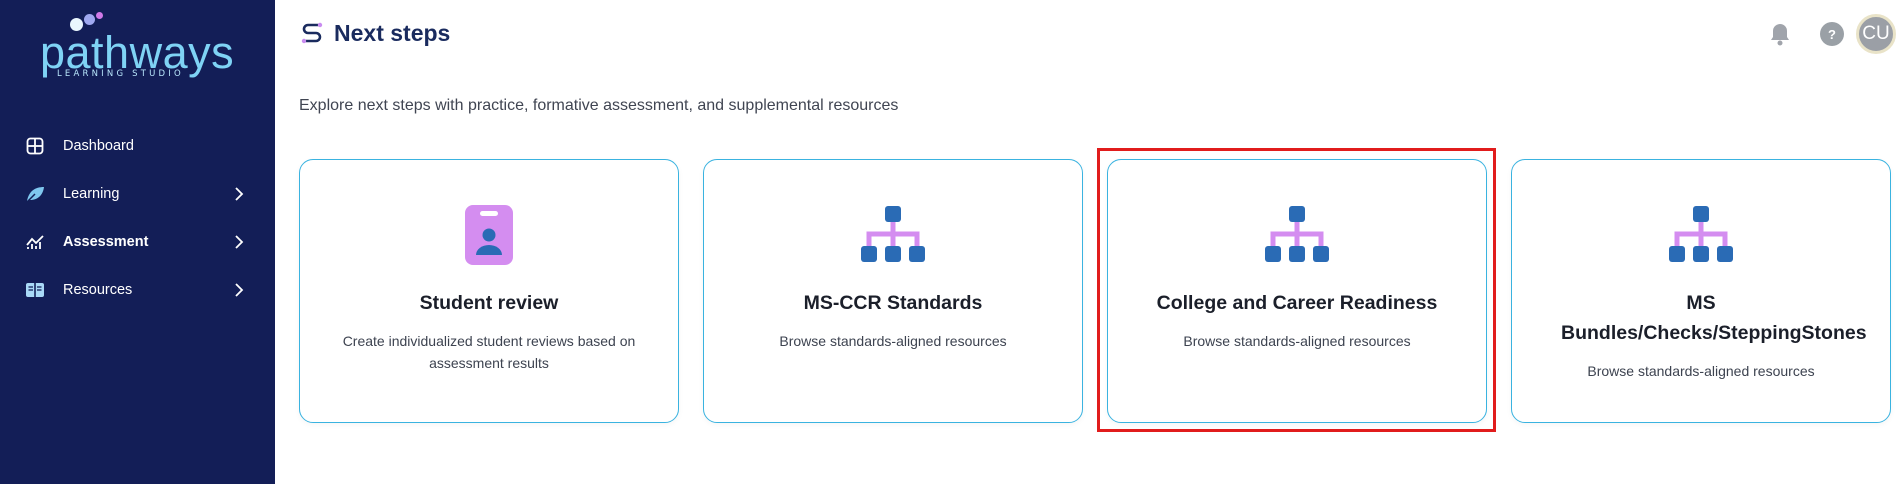  I want to click on page-header: Next steps, so click(375, 33).